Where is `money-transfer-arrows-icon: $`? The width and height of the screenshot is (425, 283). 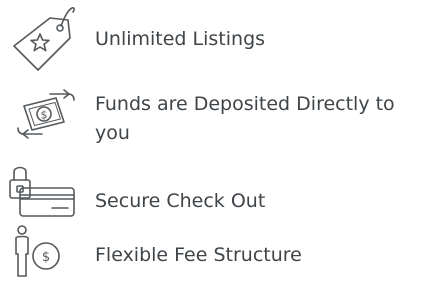
money-transfer-arrows-icon: $ is located at coordinates (46, 114).